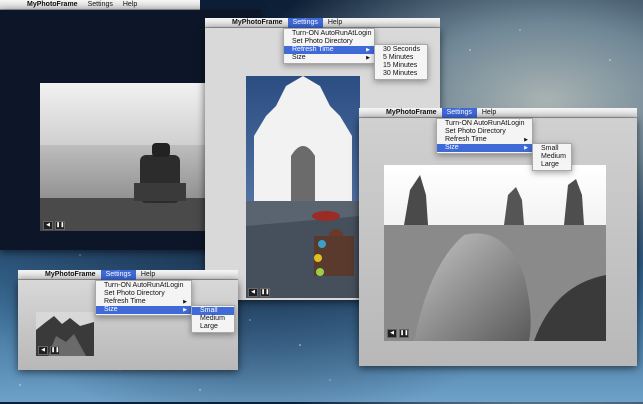  Describe the element at coordinates (54, 225) in the screenshot. I see `pier-photo-controls: ◀ ❚❚` at that location.